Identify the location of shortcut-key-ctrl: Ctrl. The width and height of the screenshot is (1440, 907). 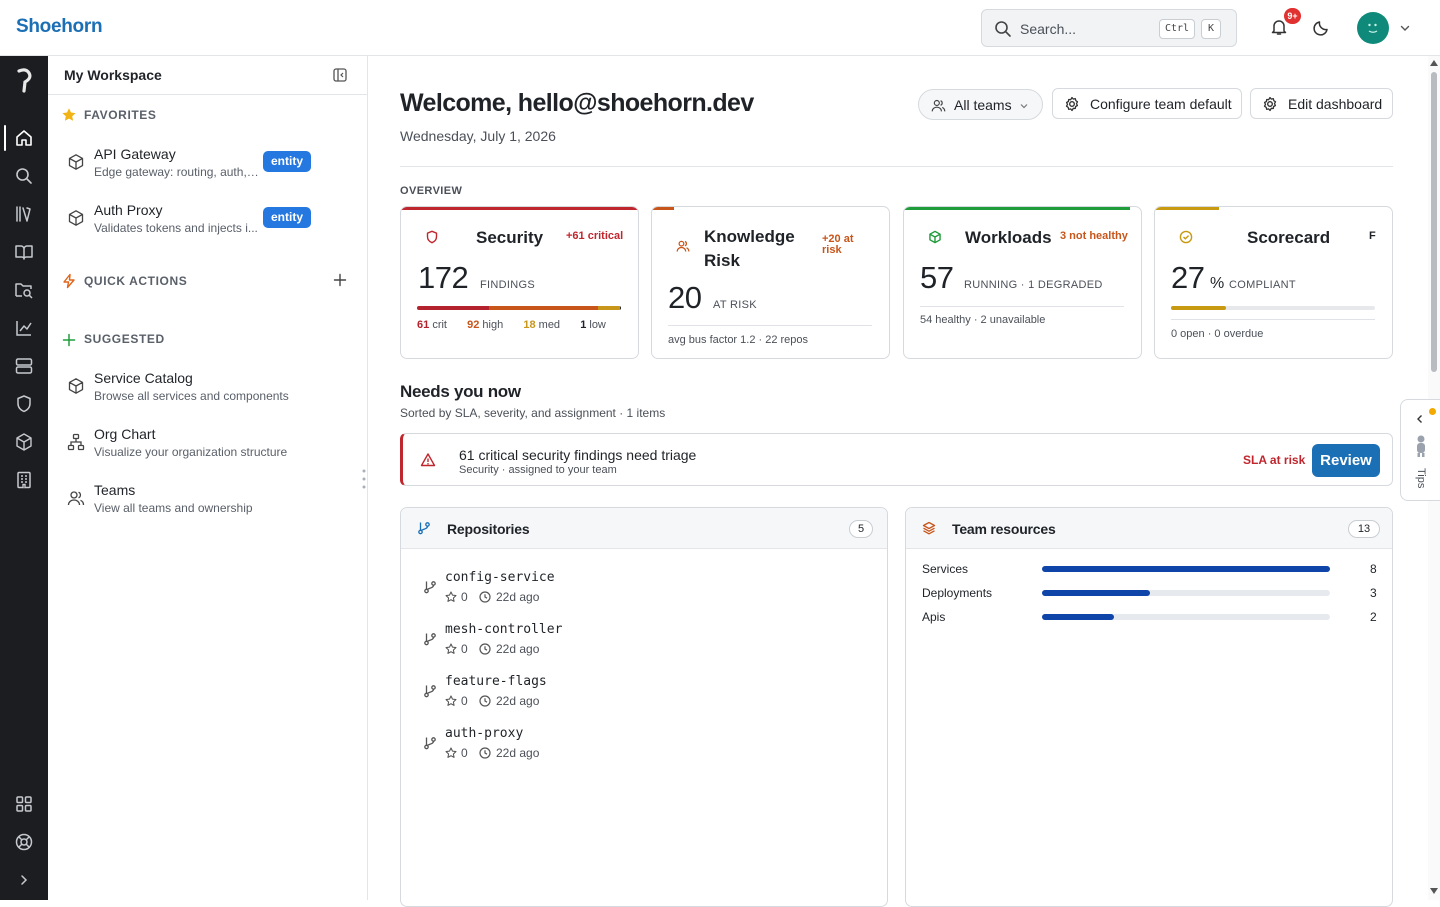
(1177, 29).